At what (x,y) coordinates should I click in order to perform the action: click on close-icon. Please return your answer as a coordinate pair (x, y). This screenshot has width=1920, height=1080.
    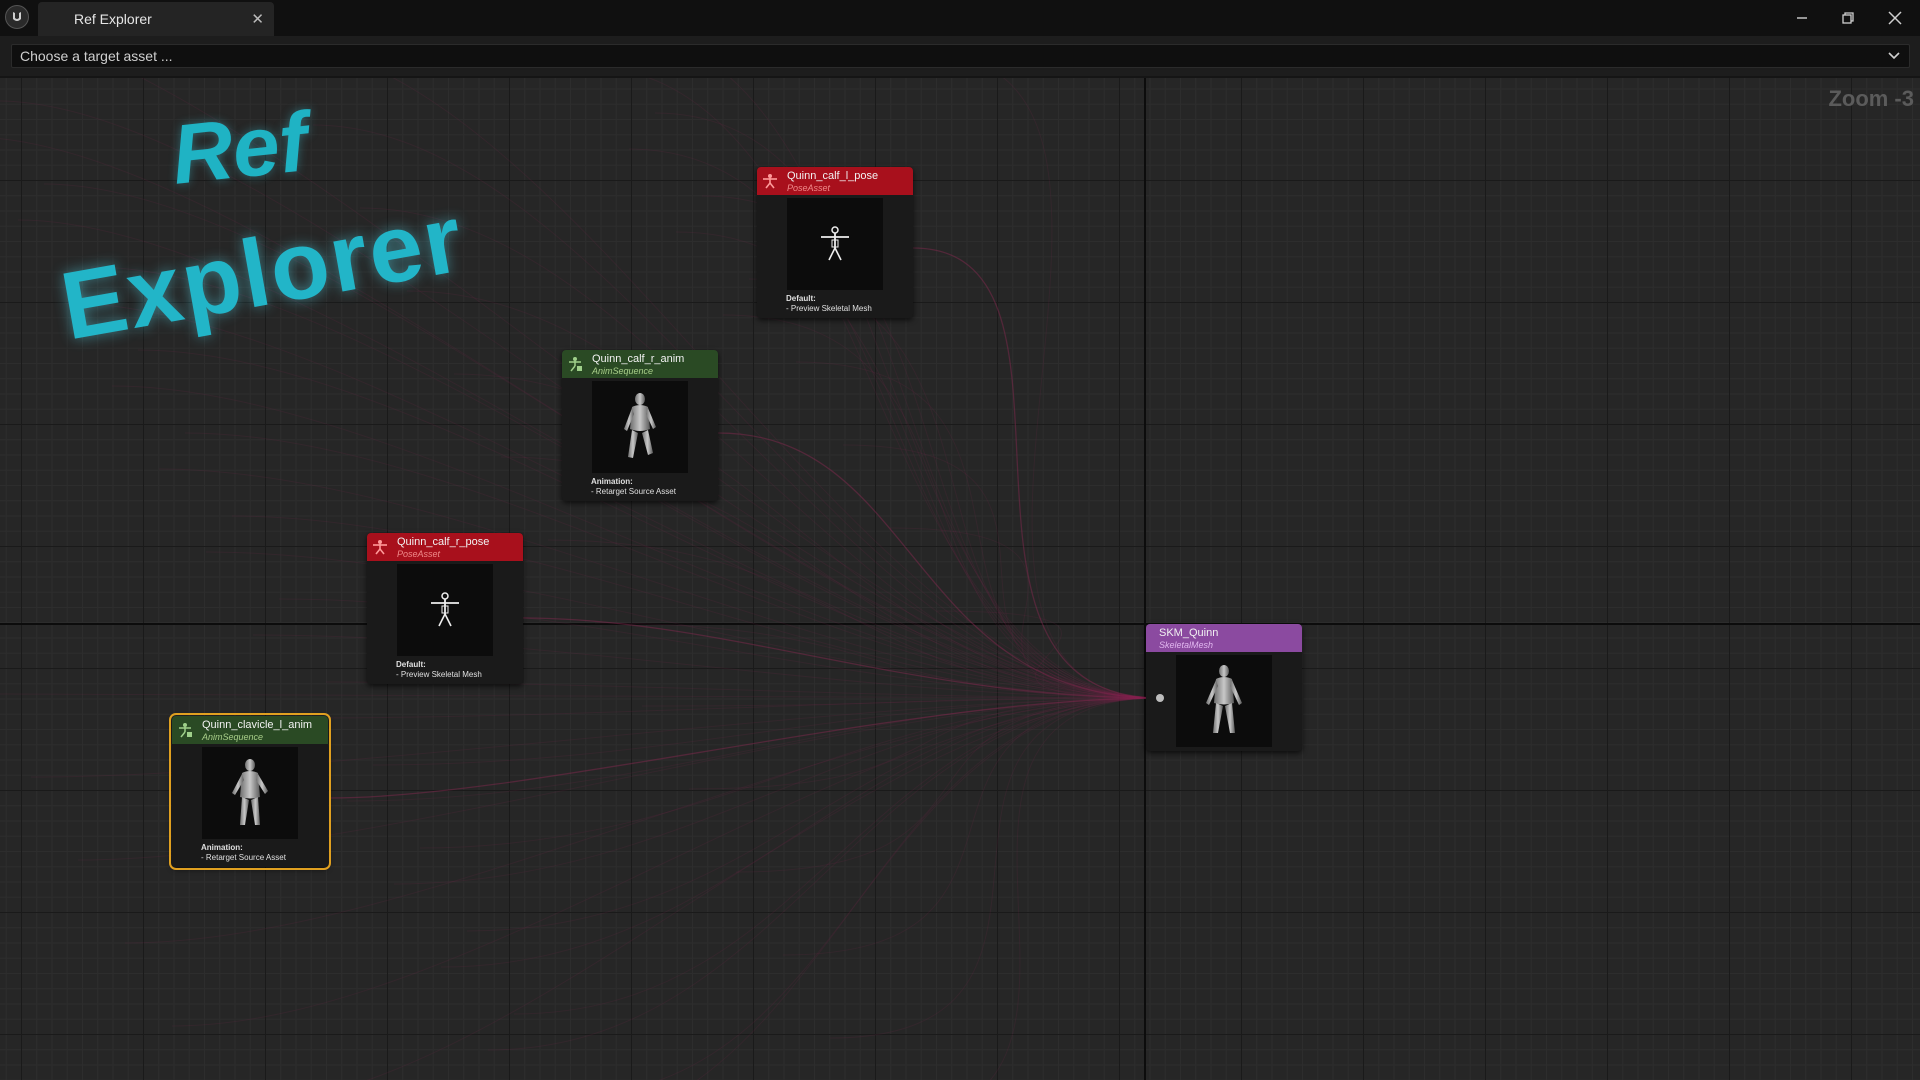
    Looking at the image, I should click on (1895, 18).